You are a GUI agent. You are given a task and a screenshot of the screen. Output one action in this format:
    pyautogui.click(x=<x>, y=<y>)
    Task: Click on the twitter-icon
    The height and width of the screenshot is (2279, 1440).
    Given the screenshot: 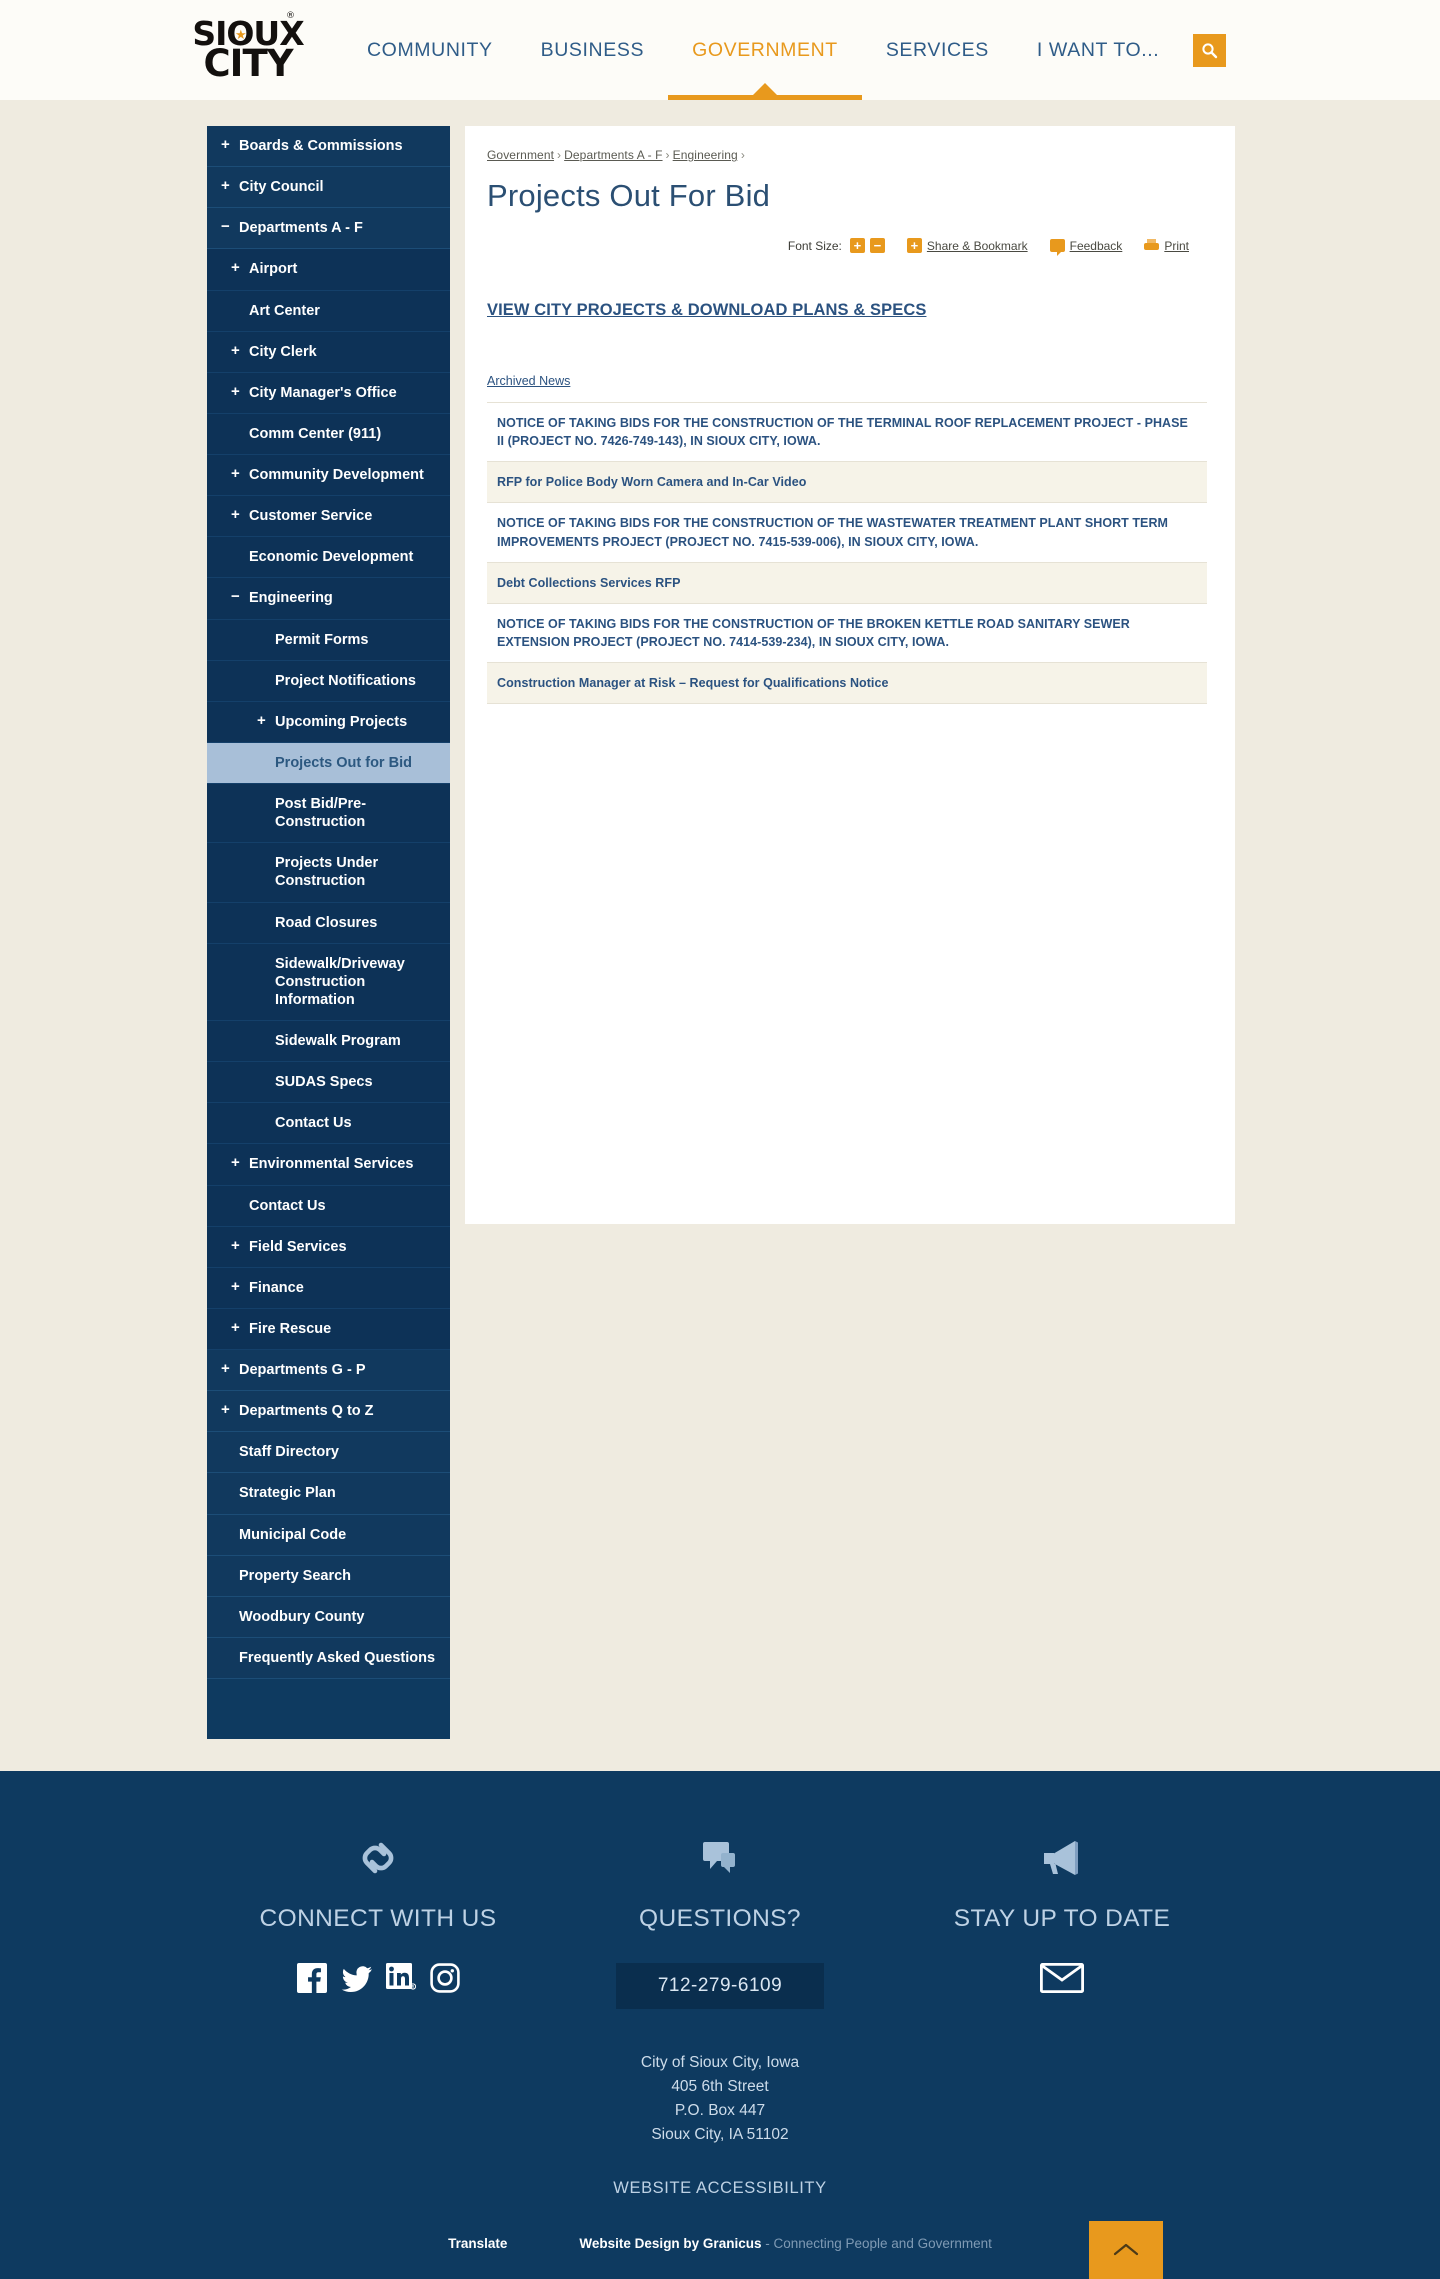 What is the action you would take?
    pyautogui.click(x=356, y=1980)
    